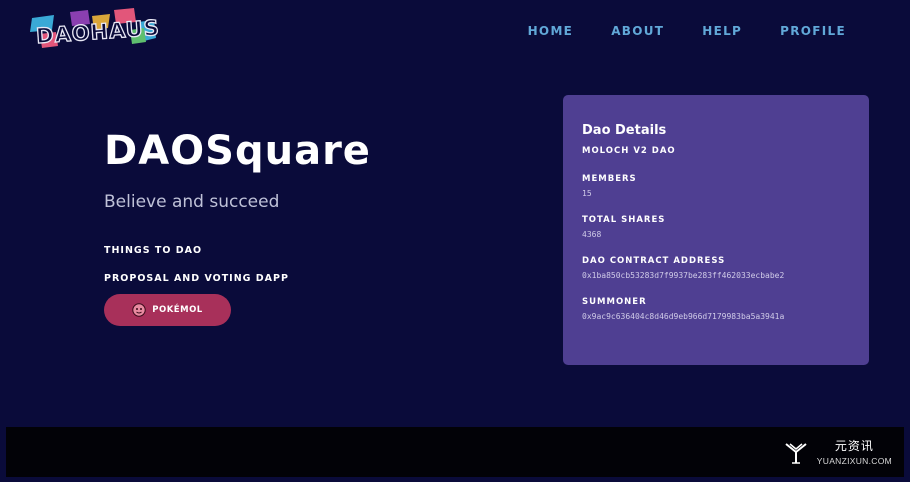 This screenshot has width=910, height=482. Describe the element at coordinates (722, 31) in the screenshot. I see `nav-help: HELP` at that location.